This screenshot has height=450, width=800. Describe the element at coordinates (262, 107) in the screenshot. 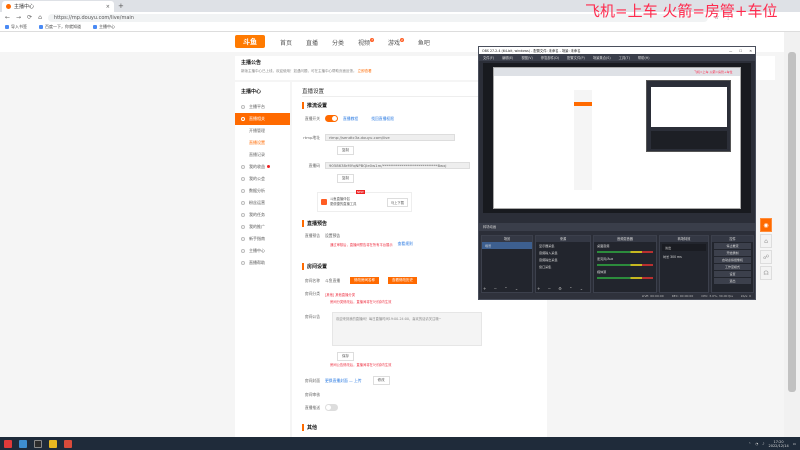

I see `sidebar-item-platform: 主播平台` at that location.